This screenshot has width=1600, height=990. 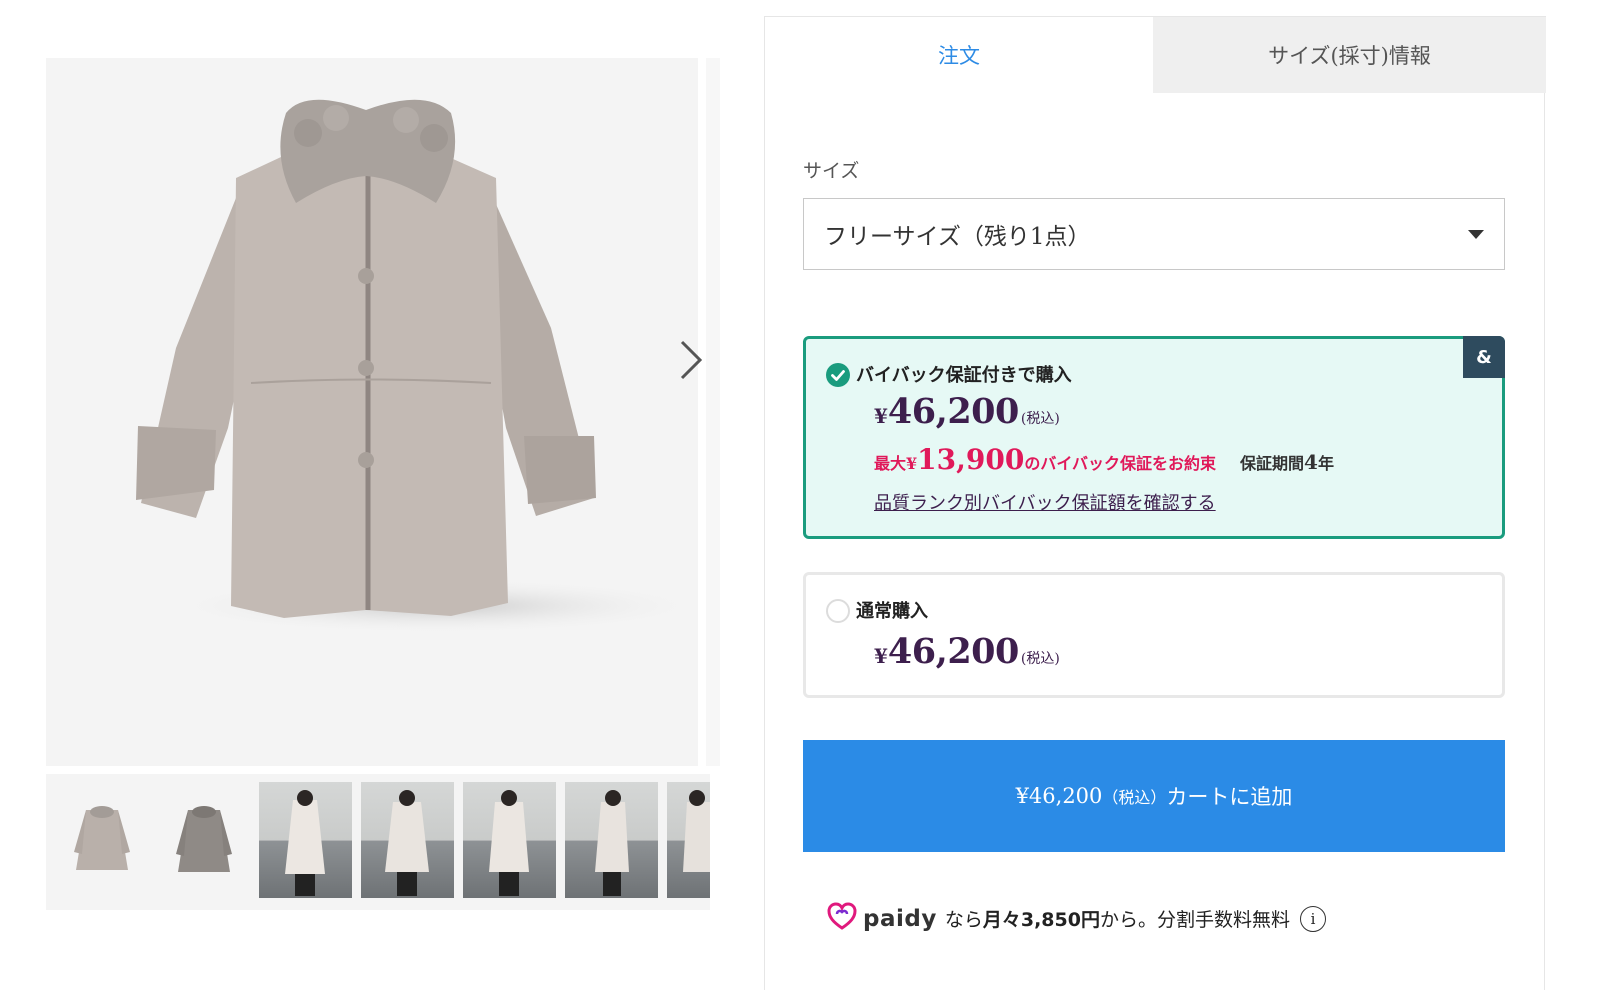 What do you see at coordinates (896, 463) in the screenshot?
I see `promo-prefix: 最大¥` at bounding box center [896, 463].